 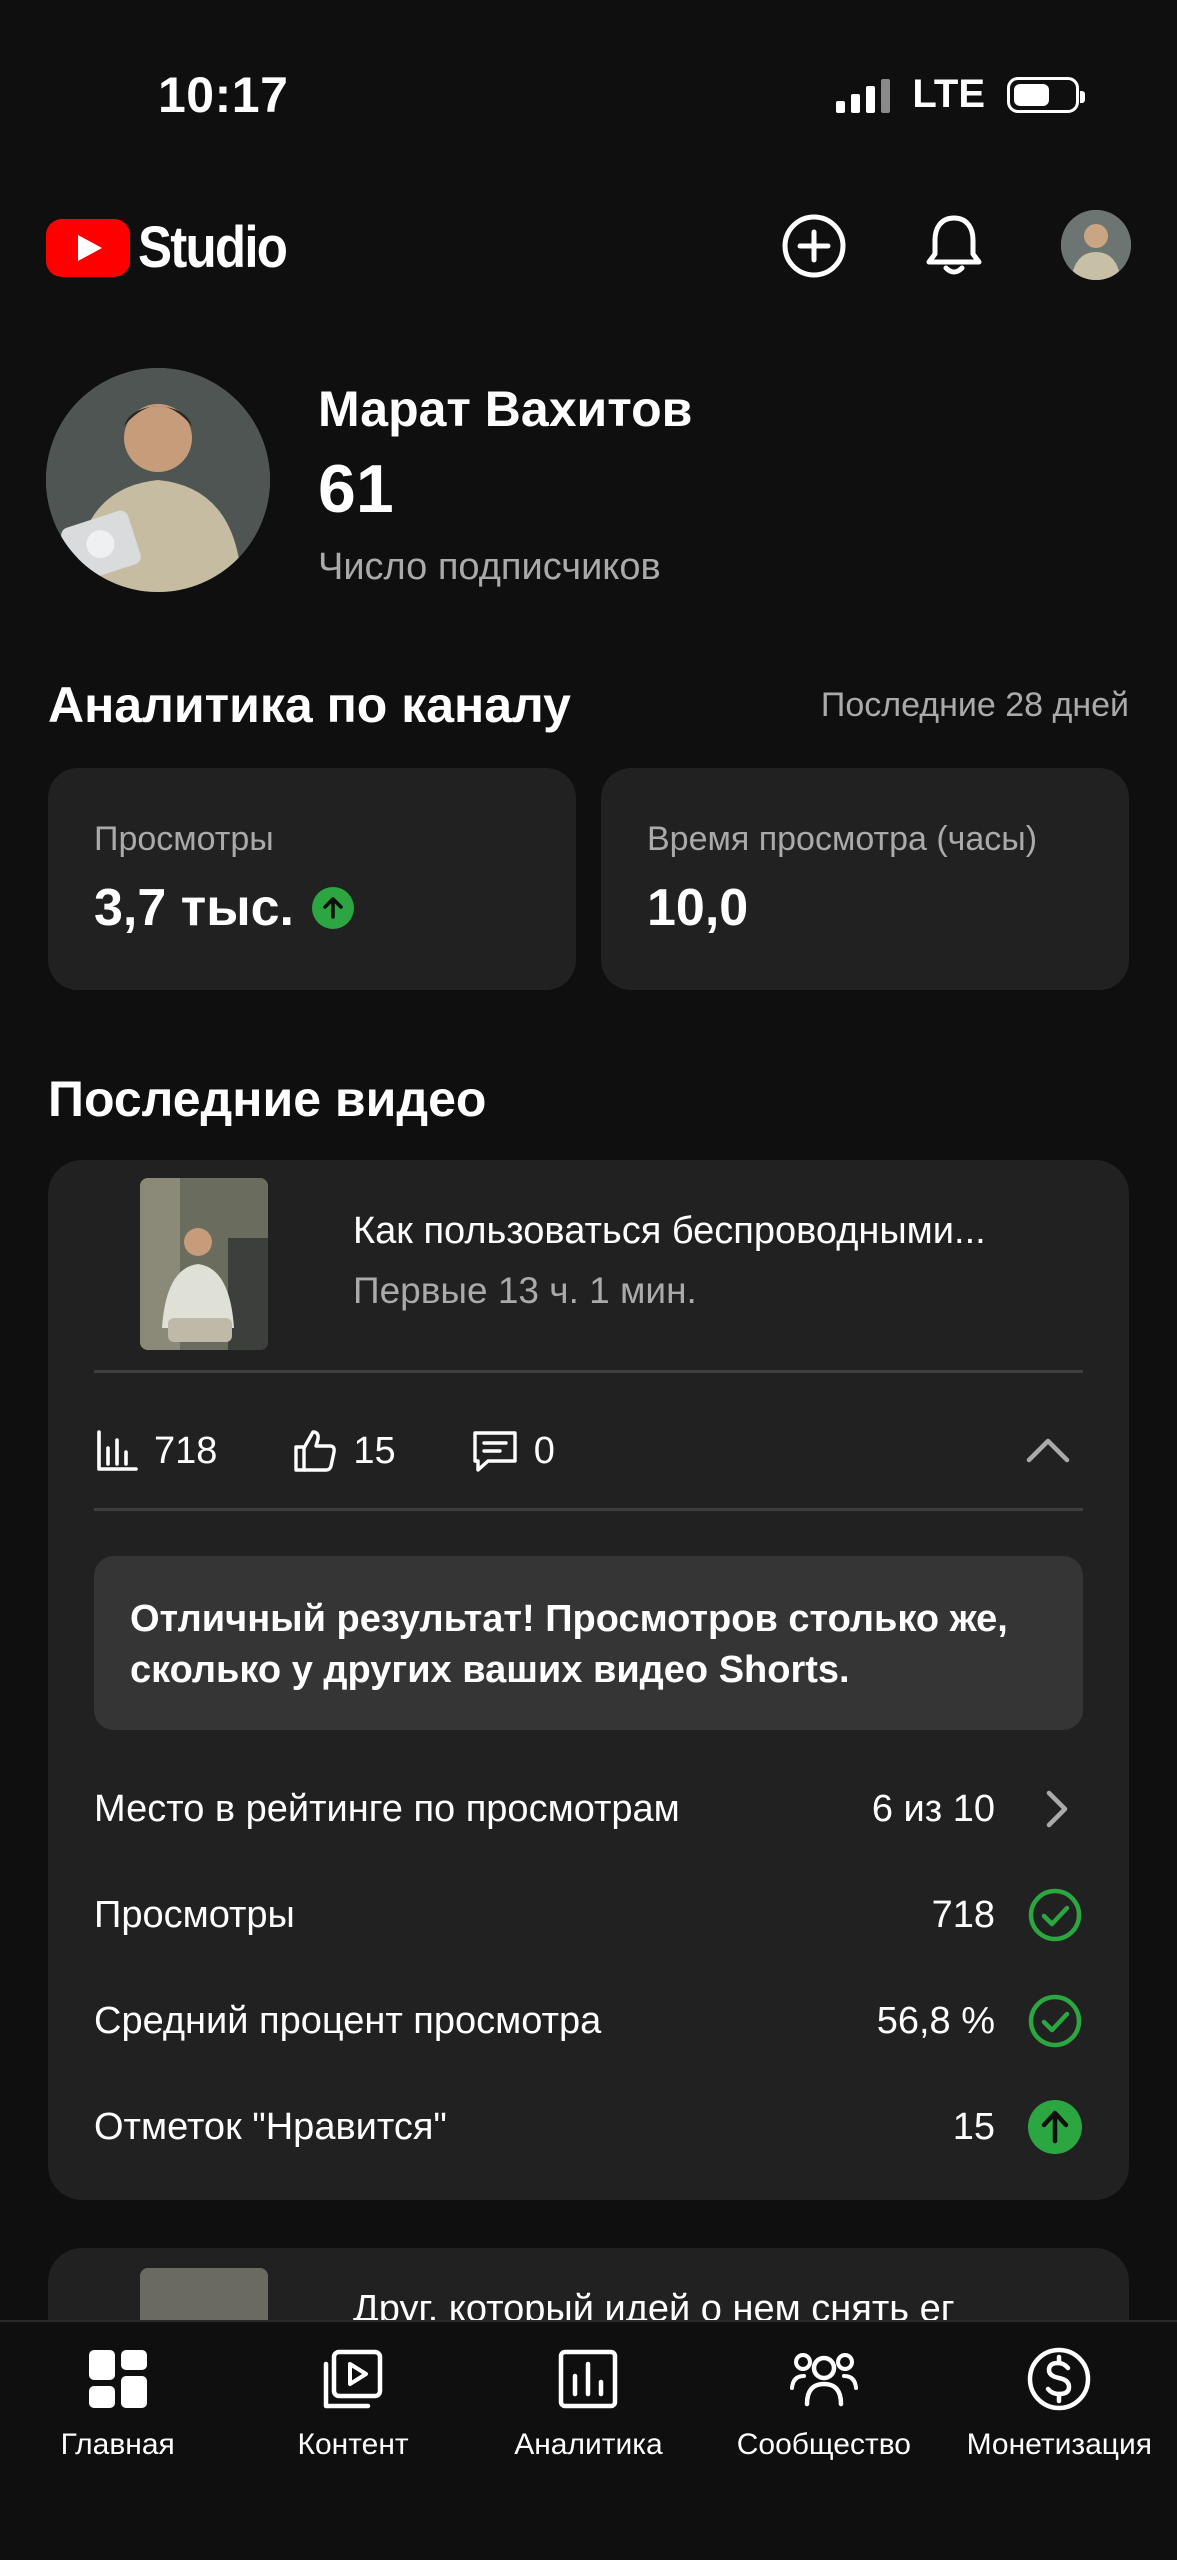 I want to click on chevron-up-icon, so click(x=1048, y=1450).